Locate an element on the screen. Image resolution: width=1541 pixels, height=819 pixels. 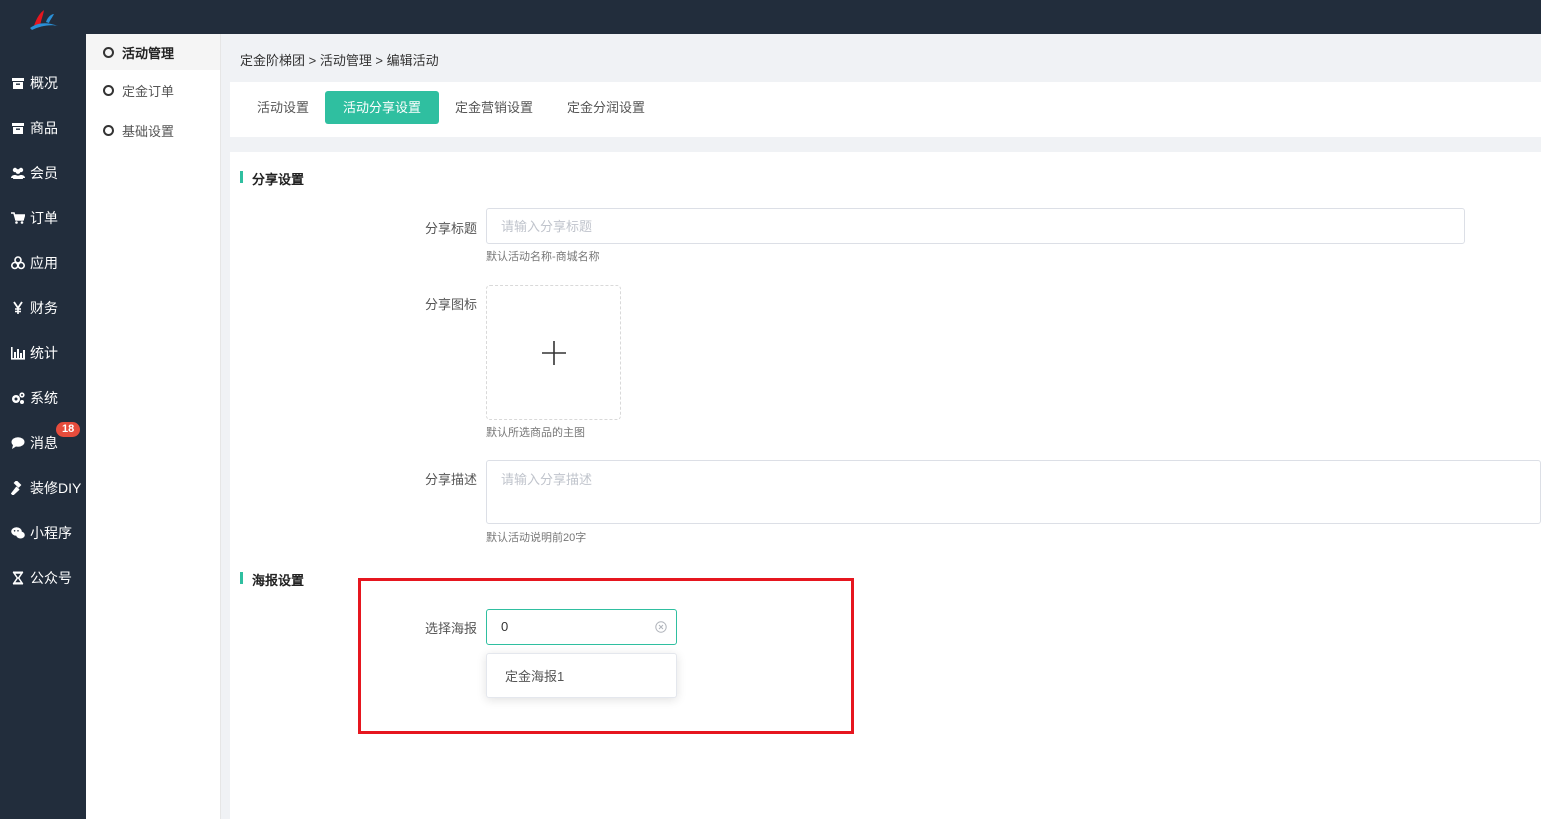
yen-icon is located at coordinates (18, 308).